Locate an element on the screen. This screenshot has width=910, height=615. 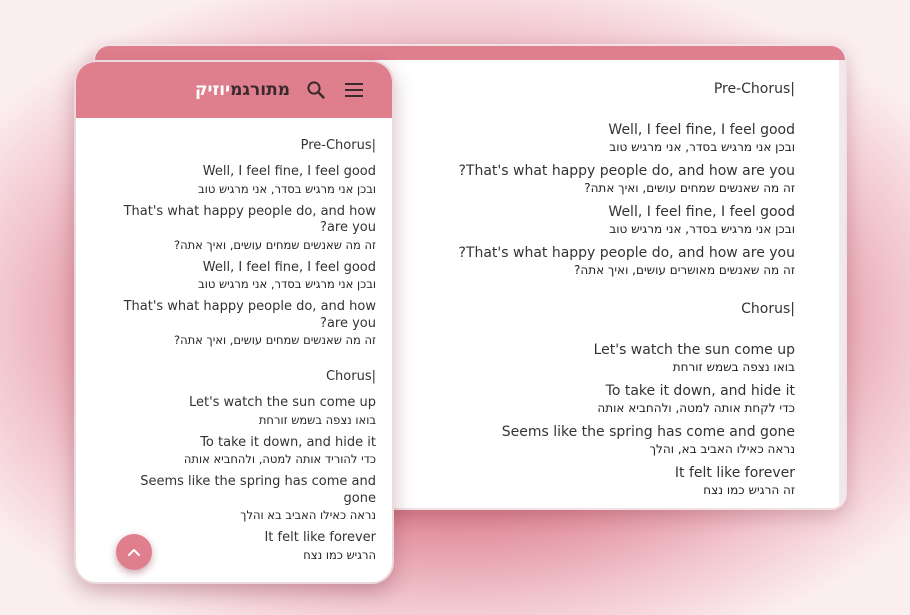
brand-logo: מתורגמ יוזיק is located at coordinates (242, 90).